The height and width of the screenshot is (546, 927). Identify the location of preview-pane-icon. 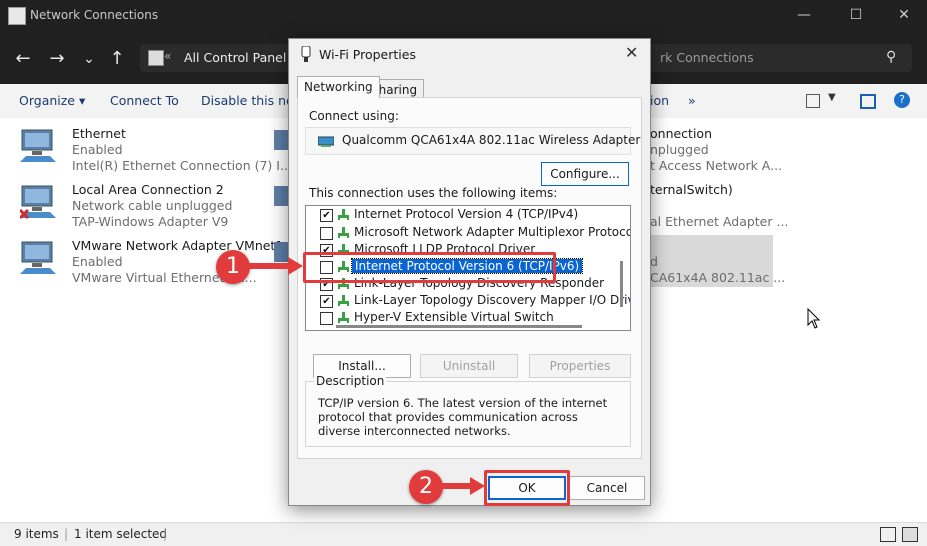
(868, 101).